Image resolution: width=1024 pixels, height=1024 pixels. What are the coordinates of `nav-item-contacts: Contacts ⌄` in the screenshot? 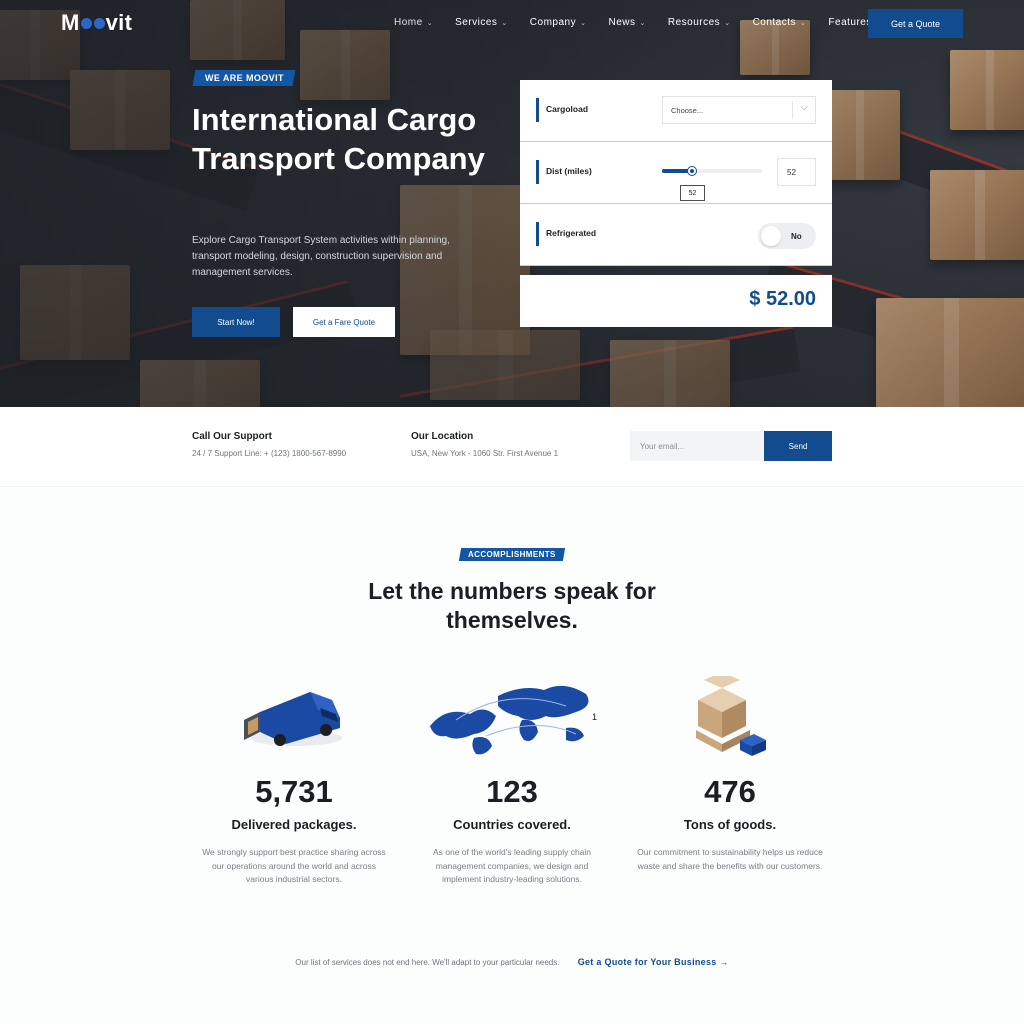 It's located at (780, 22).